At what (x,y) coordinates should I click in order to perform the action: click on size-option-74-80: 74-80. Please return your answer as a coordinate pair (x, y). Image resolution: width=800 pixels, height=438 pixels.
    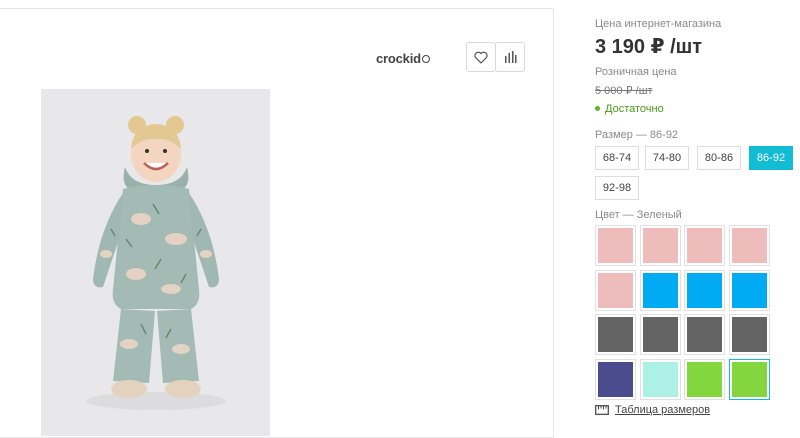
    Looking at the image, I should click on (667, 158).